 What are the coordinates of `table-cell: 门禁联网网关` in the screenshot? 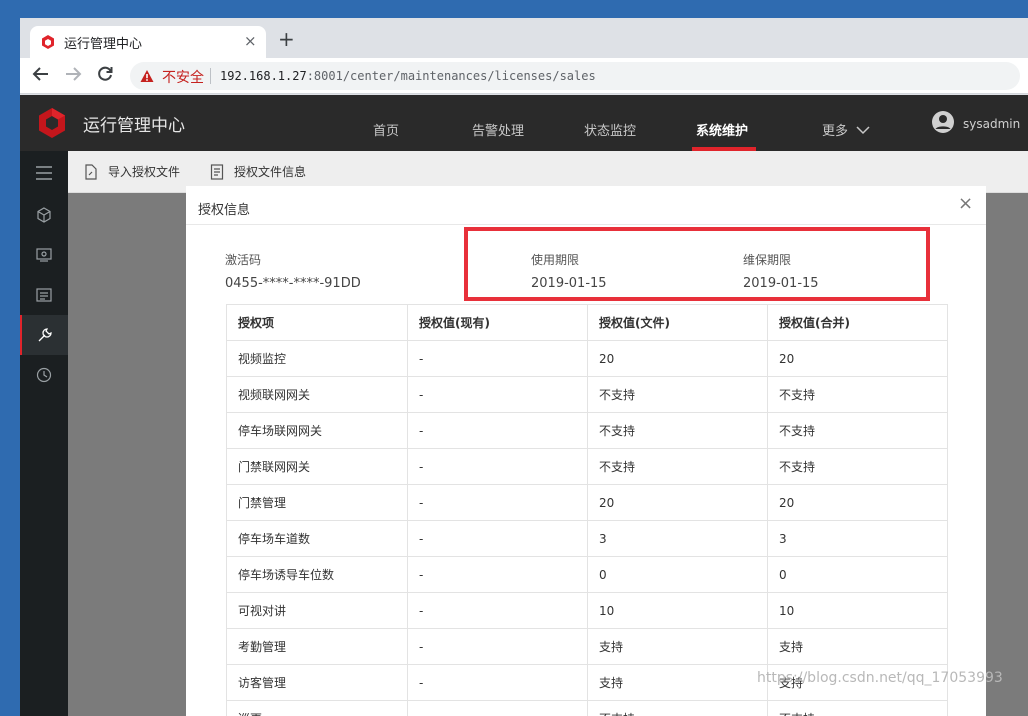 It's located at (317, 466).